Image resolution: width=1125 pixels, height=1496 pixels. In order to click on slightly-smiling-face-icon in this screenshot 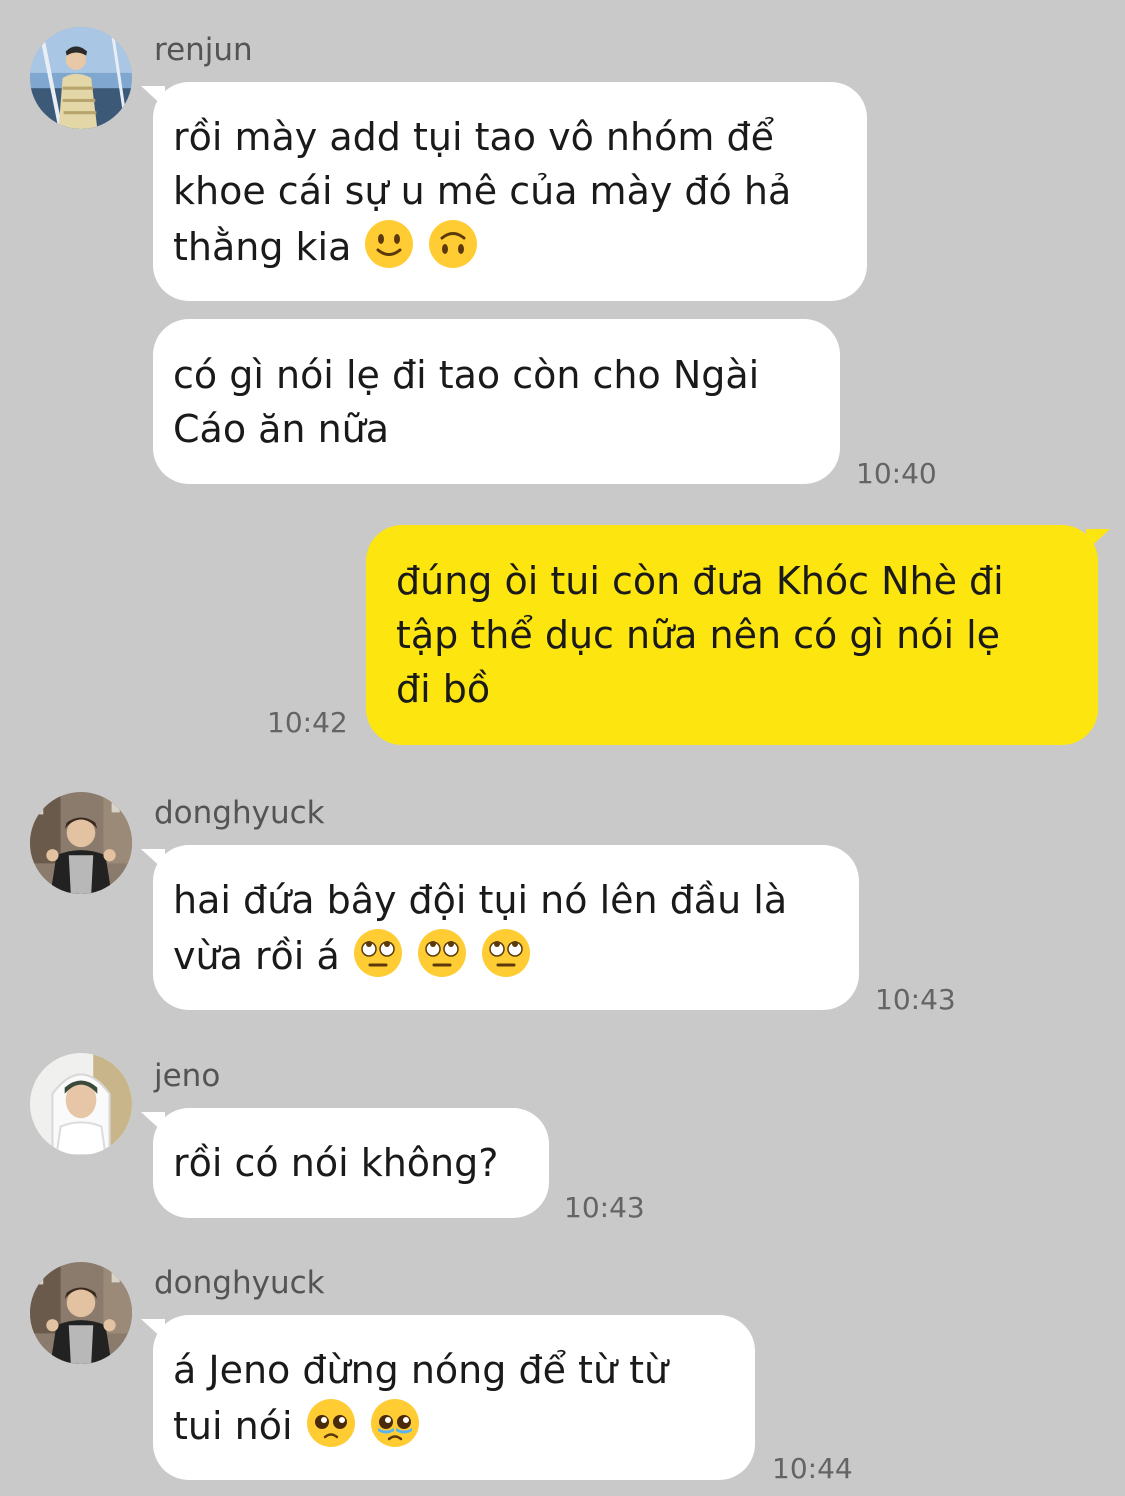, I will do `click(389, 244)`.